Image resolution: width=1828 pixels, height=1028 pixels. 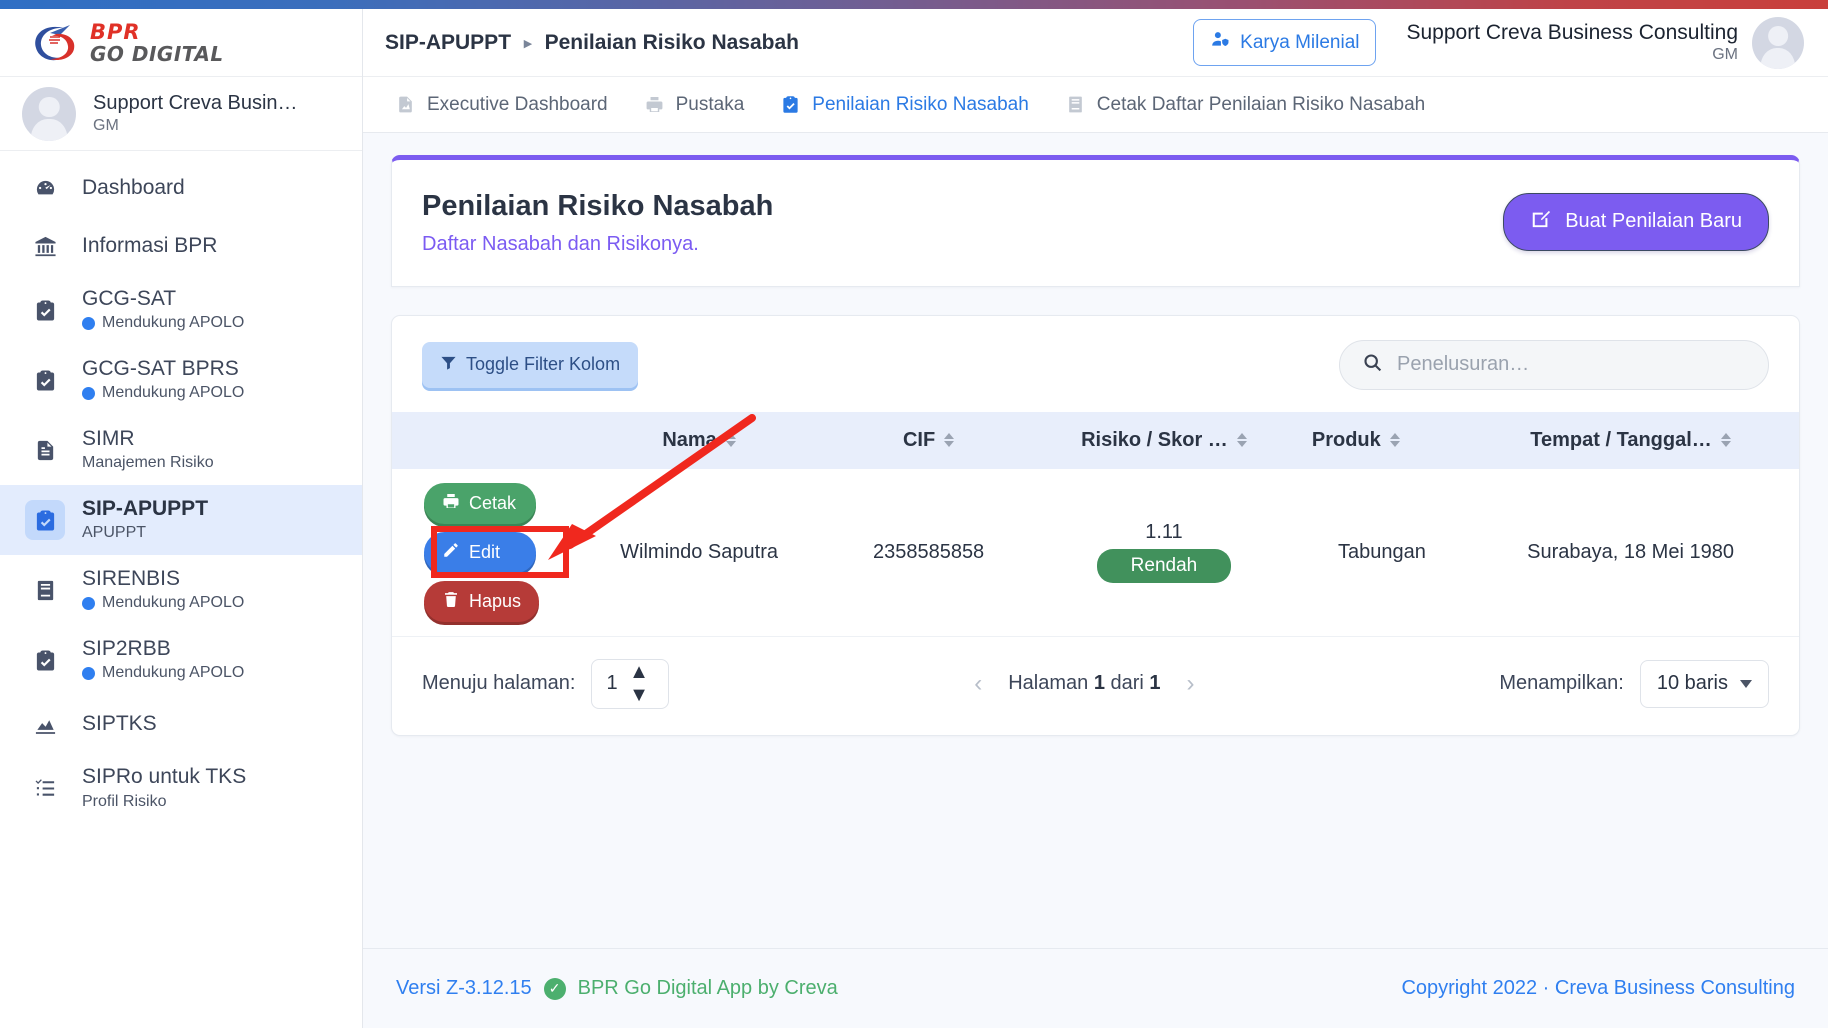 I want to click on prev-page-button: ‹, so click(x=978, y=684).